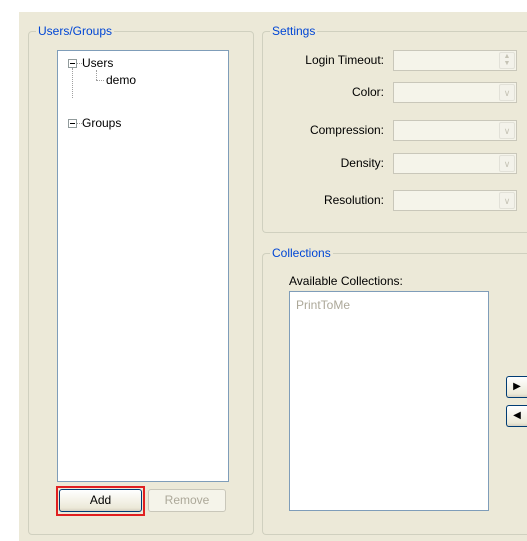  I want to click on remove-button: Remove, so click(187, 500).